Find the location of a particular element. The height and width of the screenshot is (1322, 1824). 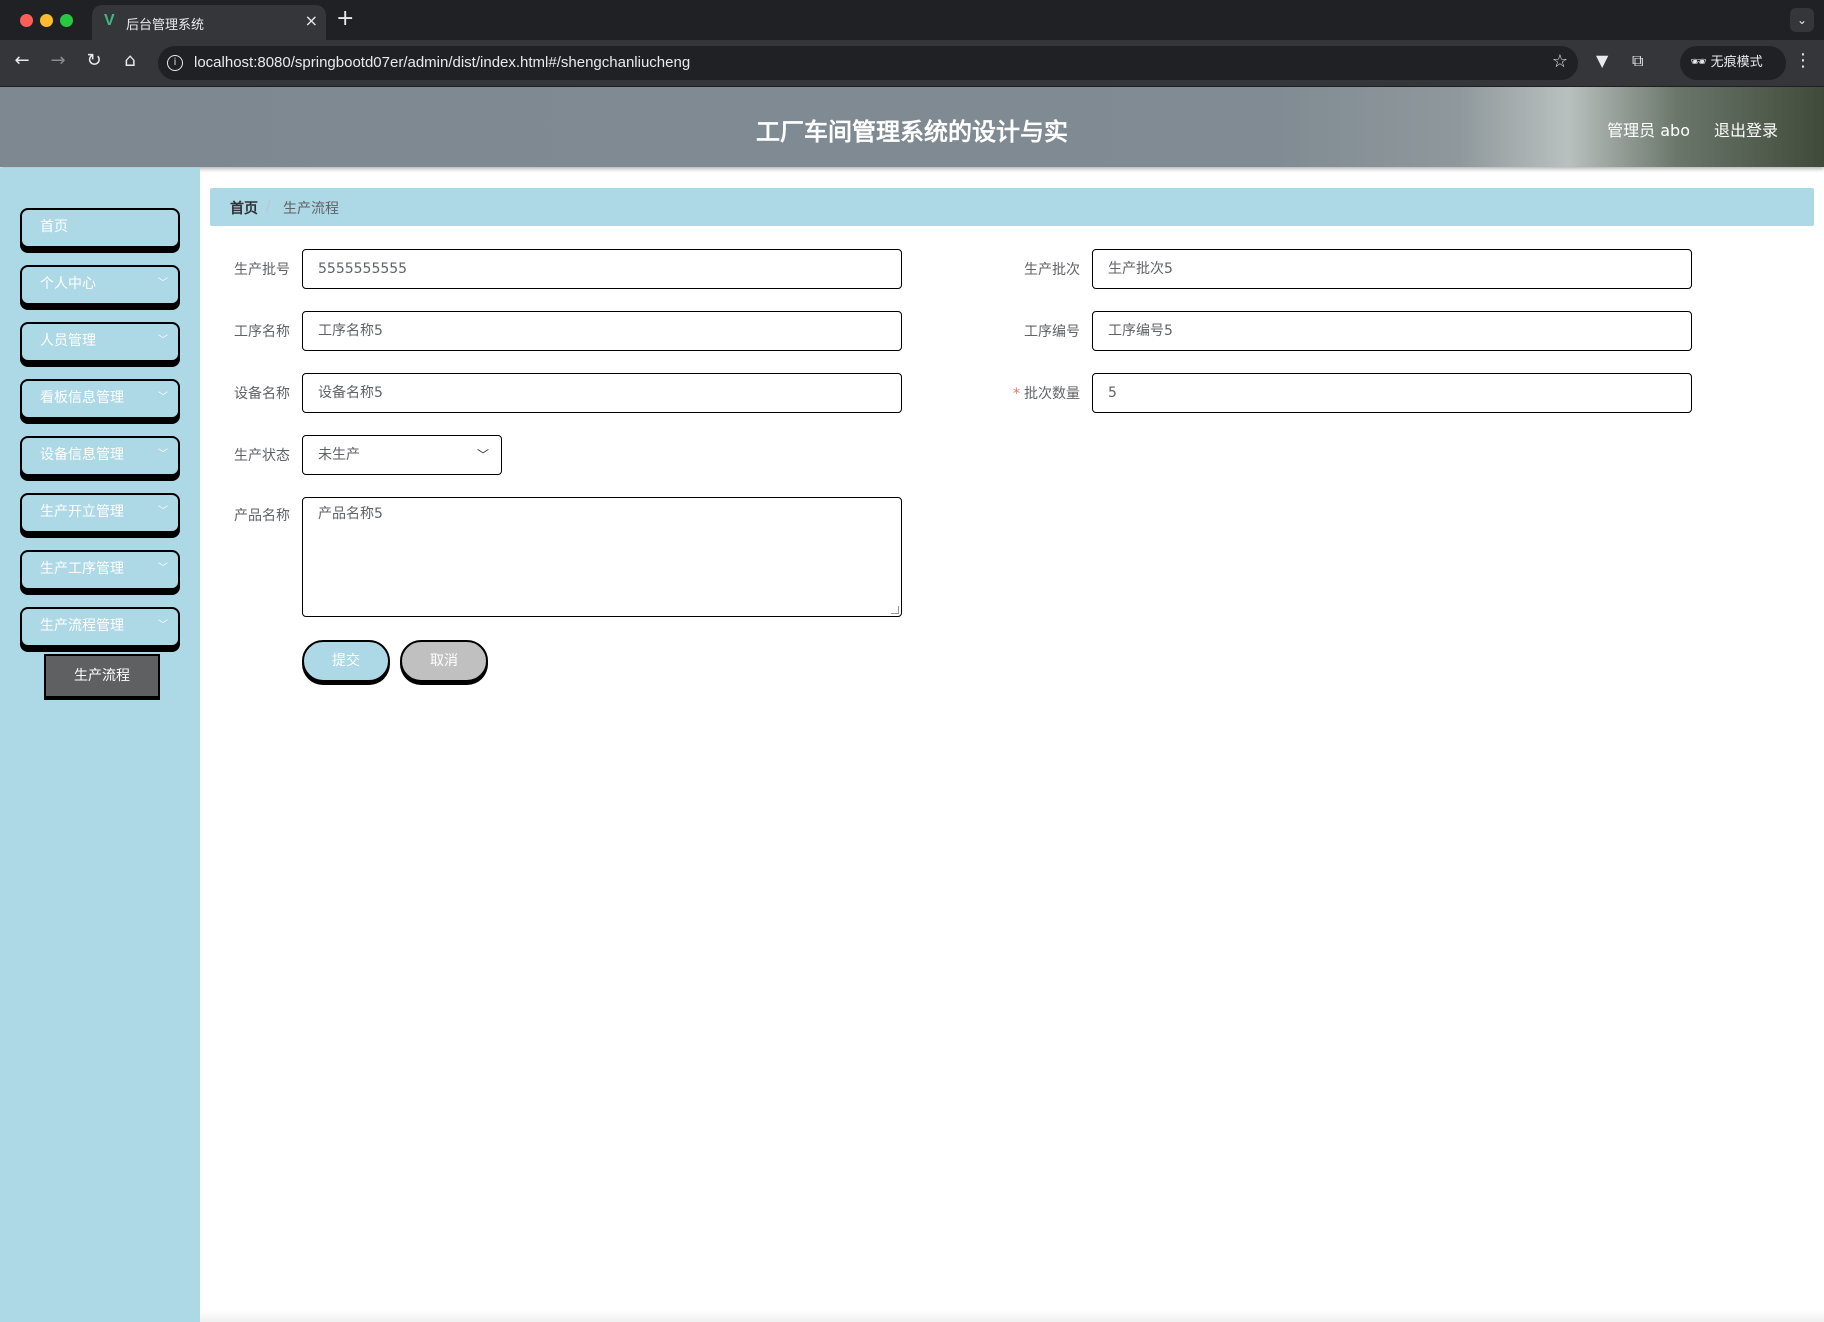

back-arrow-icon: ← is located at coordinates (22, 60).